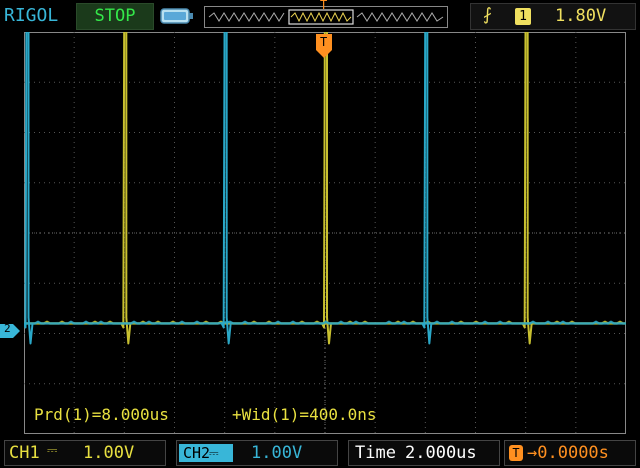 The height and width of the screenshot is (468, 640). Describe the element at coordinates (304, 414) in the screenshot. I see `width-measurement: +Wid(1)=400.0ns` at that location.